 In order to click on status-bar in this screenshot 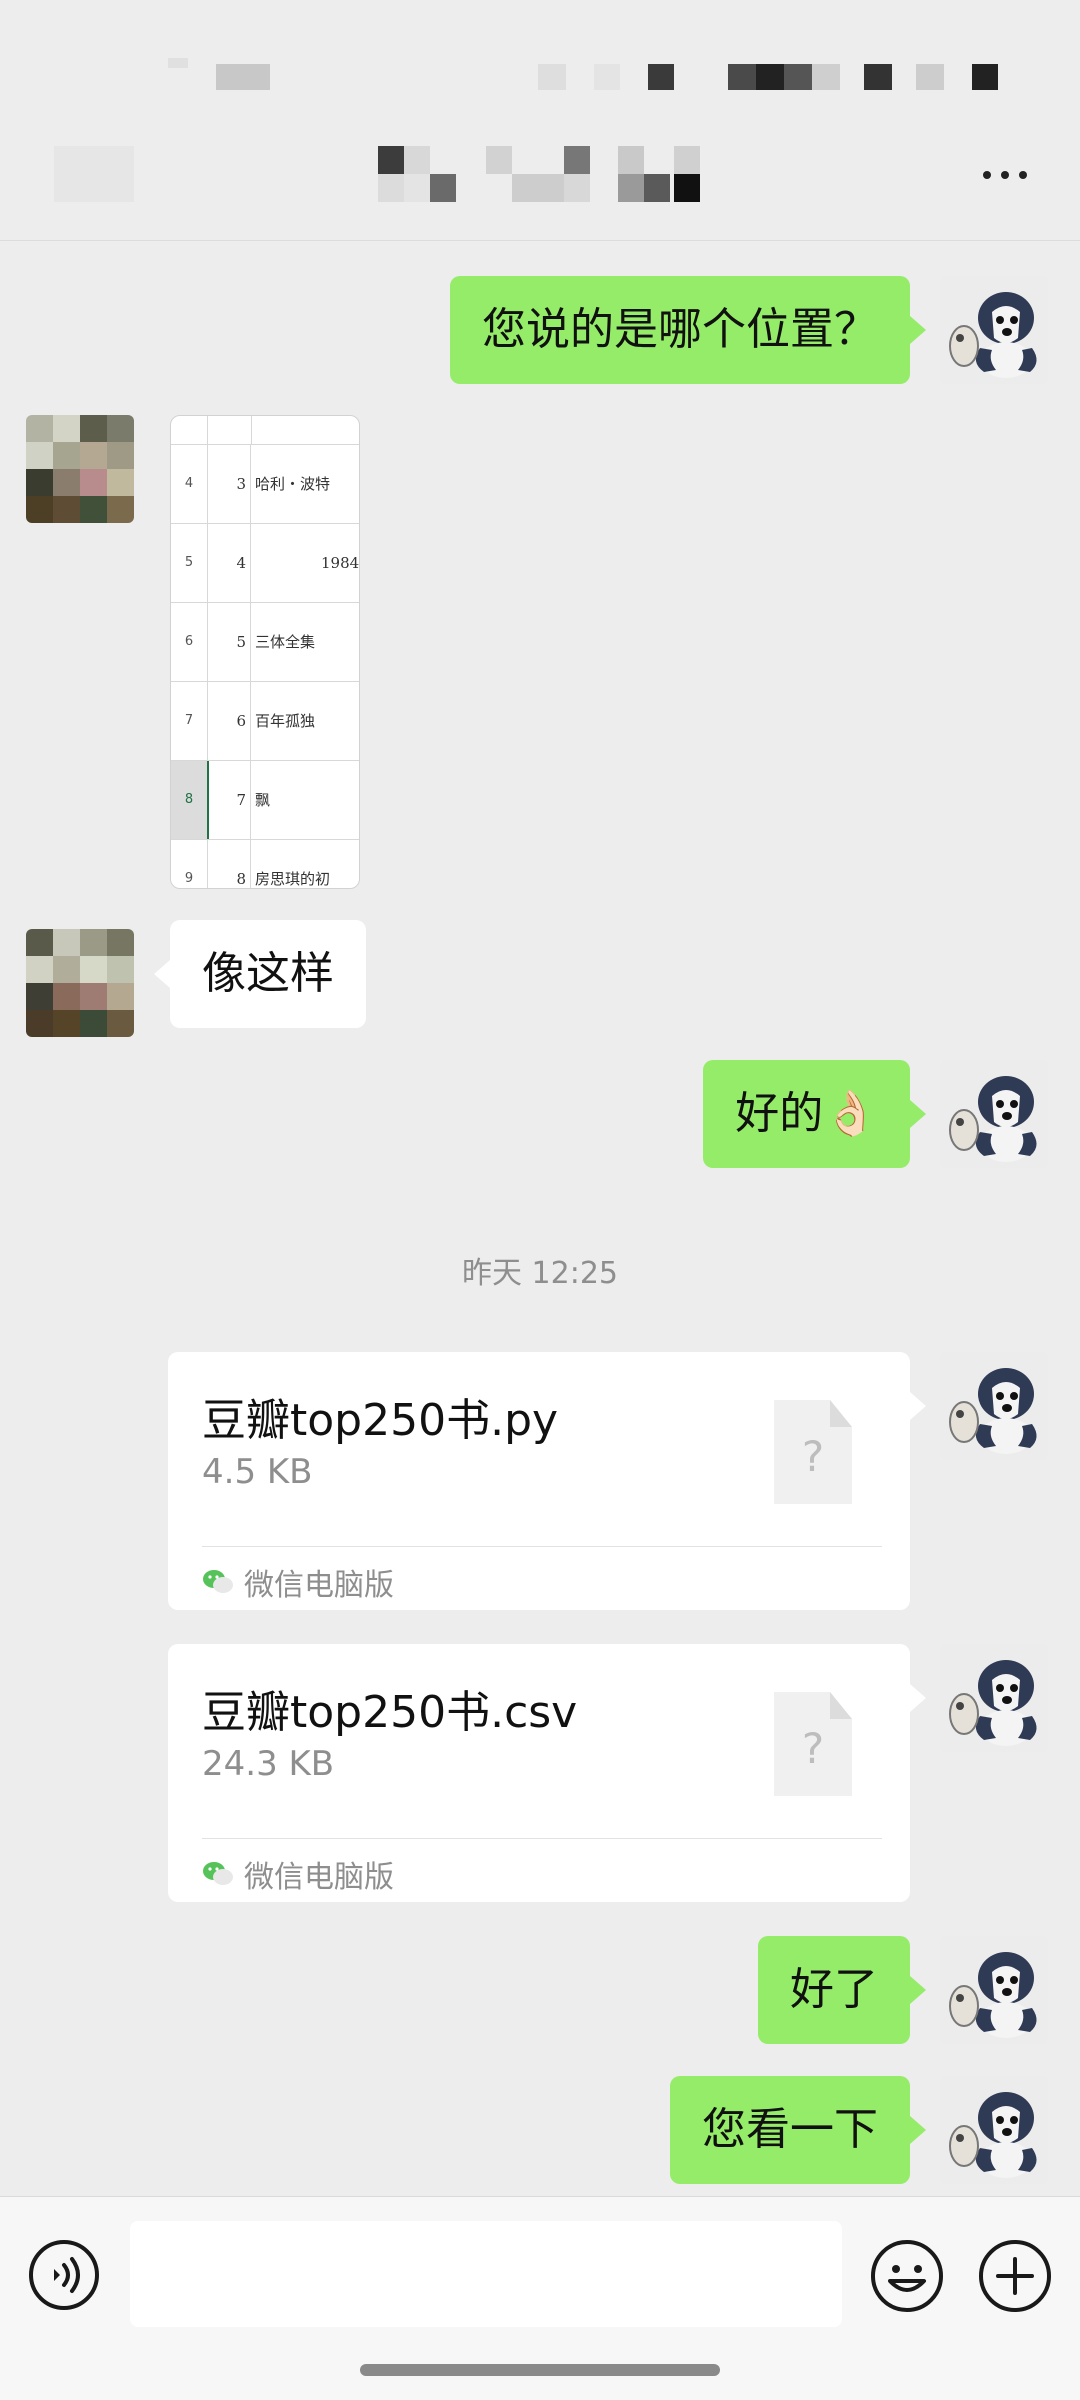, I will do `click(540, 65)`.